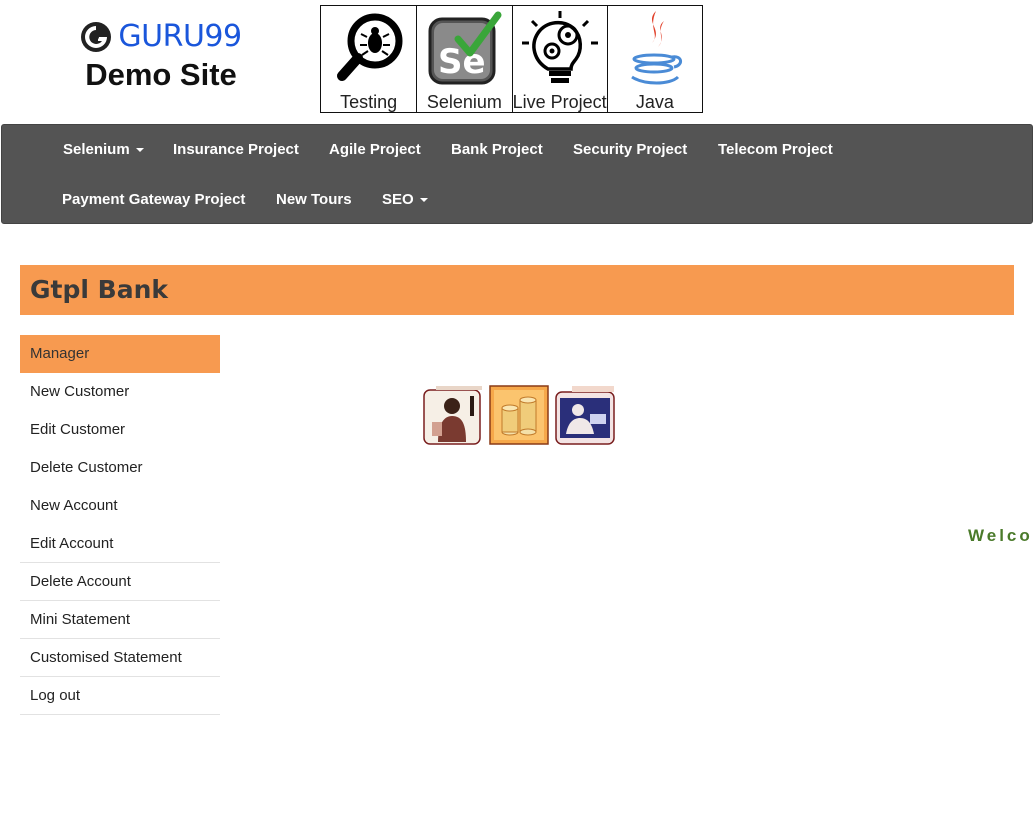 The height and width of the screenshot is (831, 1034). I want to click on guru99-logo-icon, so click(96, 37).